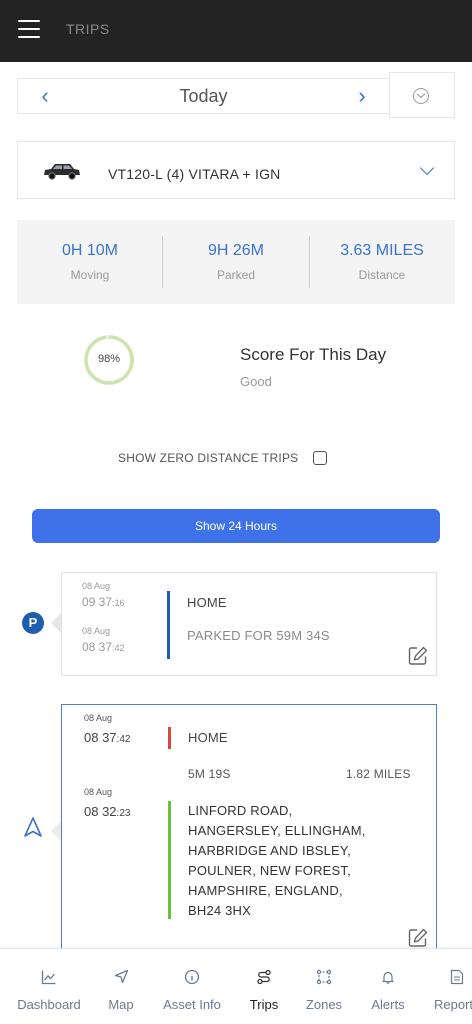  Describe the element at coordinates (388, 986) in the screenshot. I see `tab-alerts: Alerts` at that location.